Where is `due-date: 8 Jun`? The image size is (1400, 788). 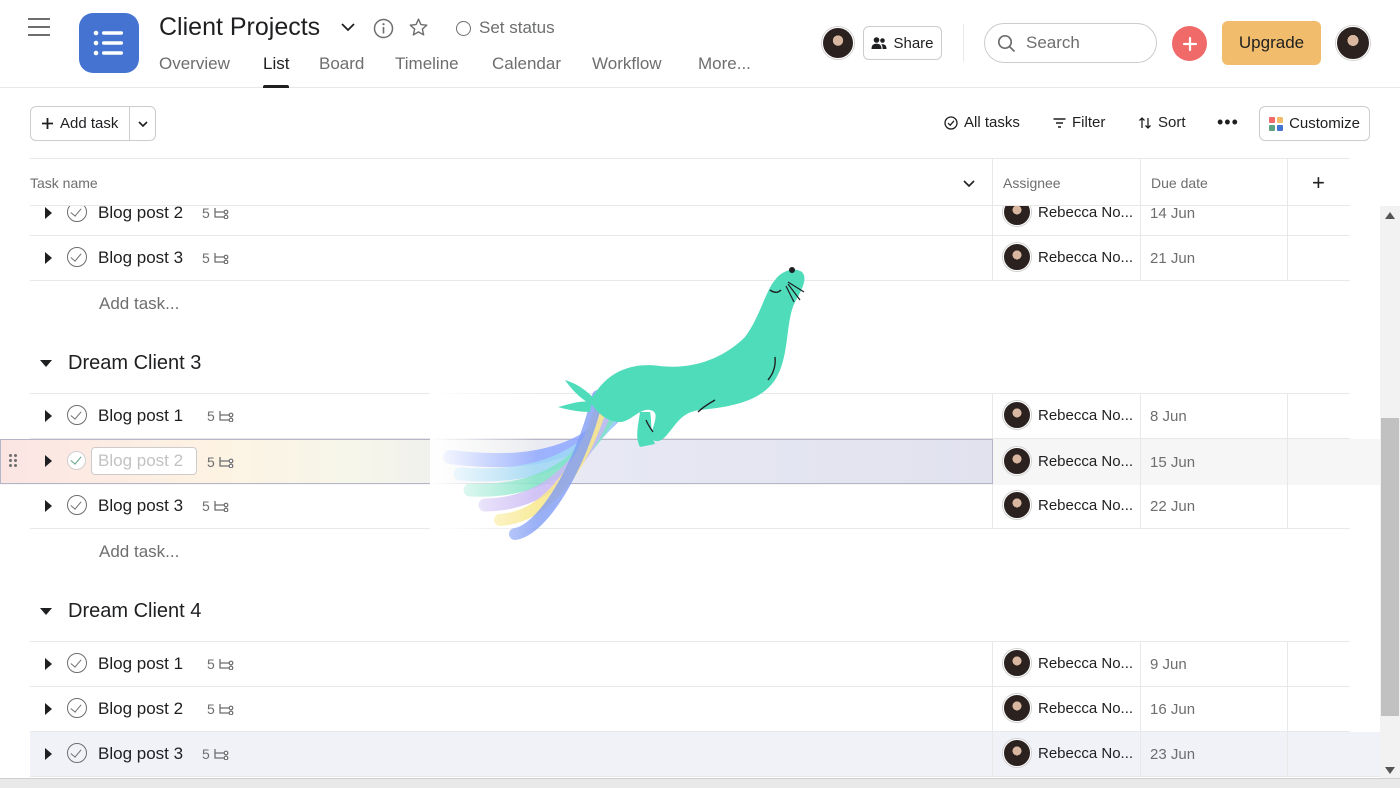 due-date: 8 Jun is located at coordinates (1168, 416).